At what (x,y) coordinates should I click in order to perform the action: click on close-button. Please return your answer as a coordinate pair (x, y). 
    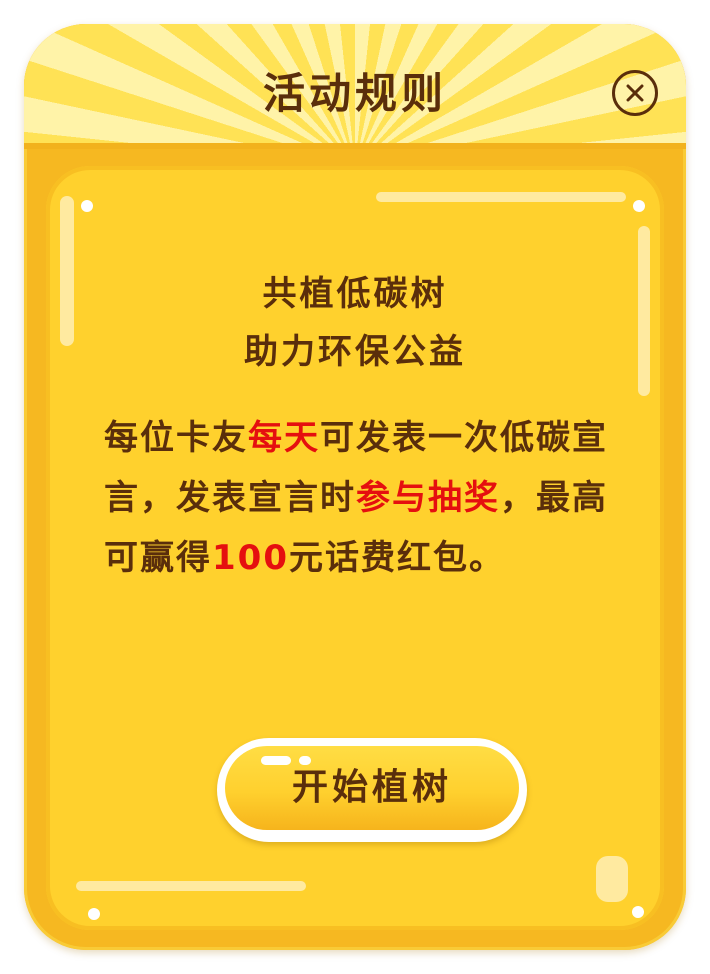
    Looking at the image, I should click on (635, 93).